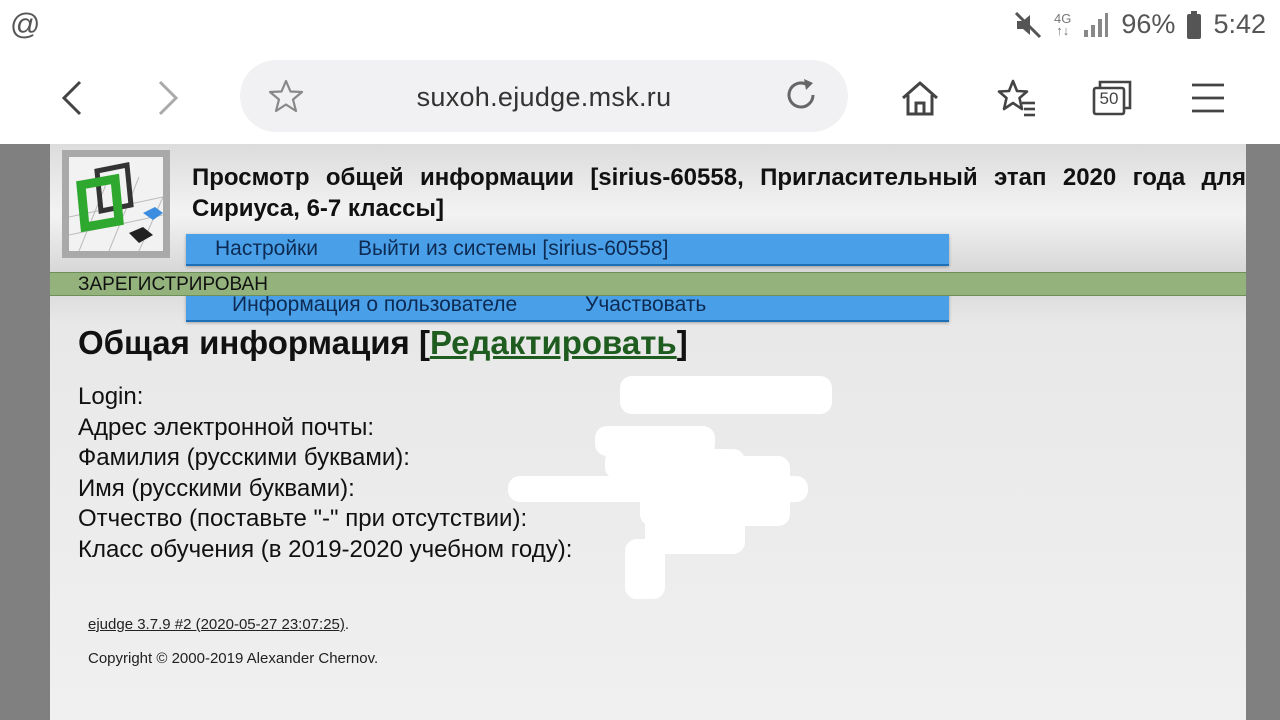 The width and height of the screenshot is (1280, 720). Describe the element at coordinates (244, 457) in the screenshot. I see `field-surname: Фамилия (русскими буквами):` at that location.